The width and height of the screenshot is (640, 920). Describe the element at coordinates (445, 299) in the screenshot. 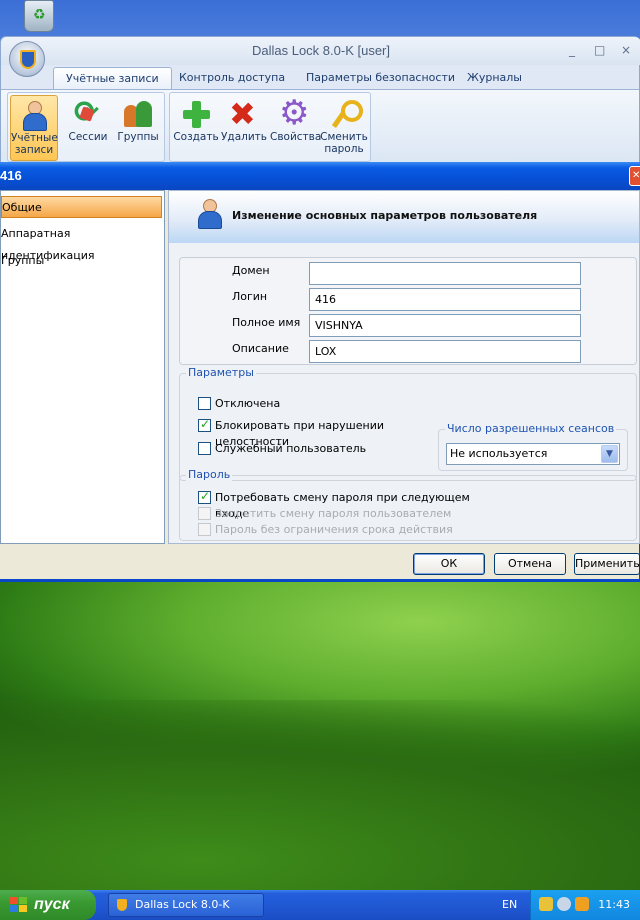

I see `login-field: 416` at that location.